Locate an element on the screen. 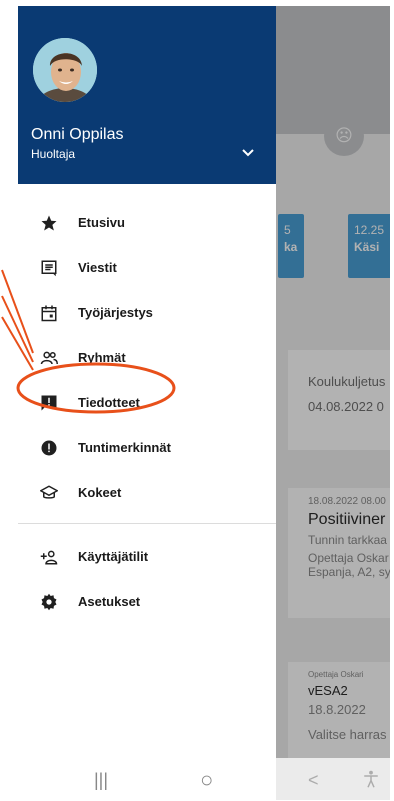 Image resolution: width=394 pixels, height=801 pixels. menu-item-label: Tuntimerkinnät is located at coordinates (124, 447).